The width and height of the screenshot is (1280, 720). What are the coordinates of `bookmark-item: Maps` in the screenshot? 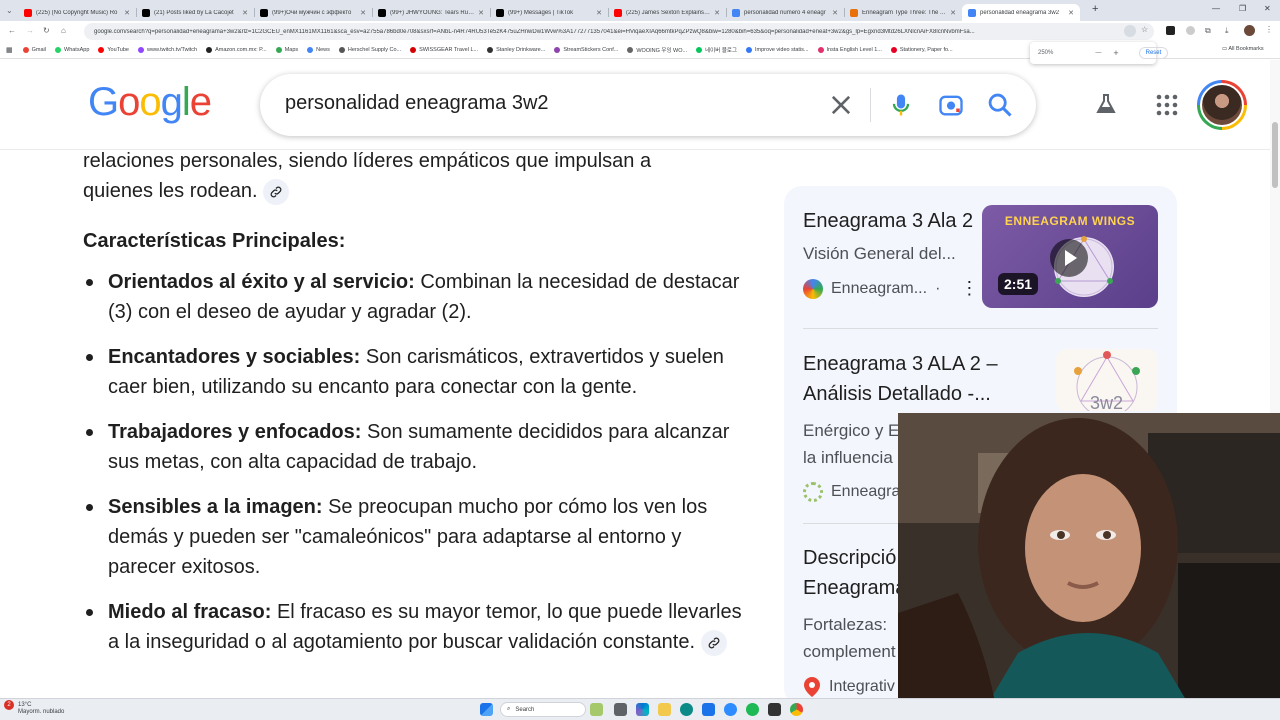 It's located at (286, 50).